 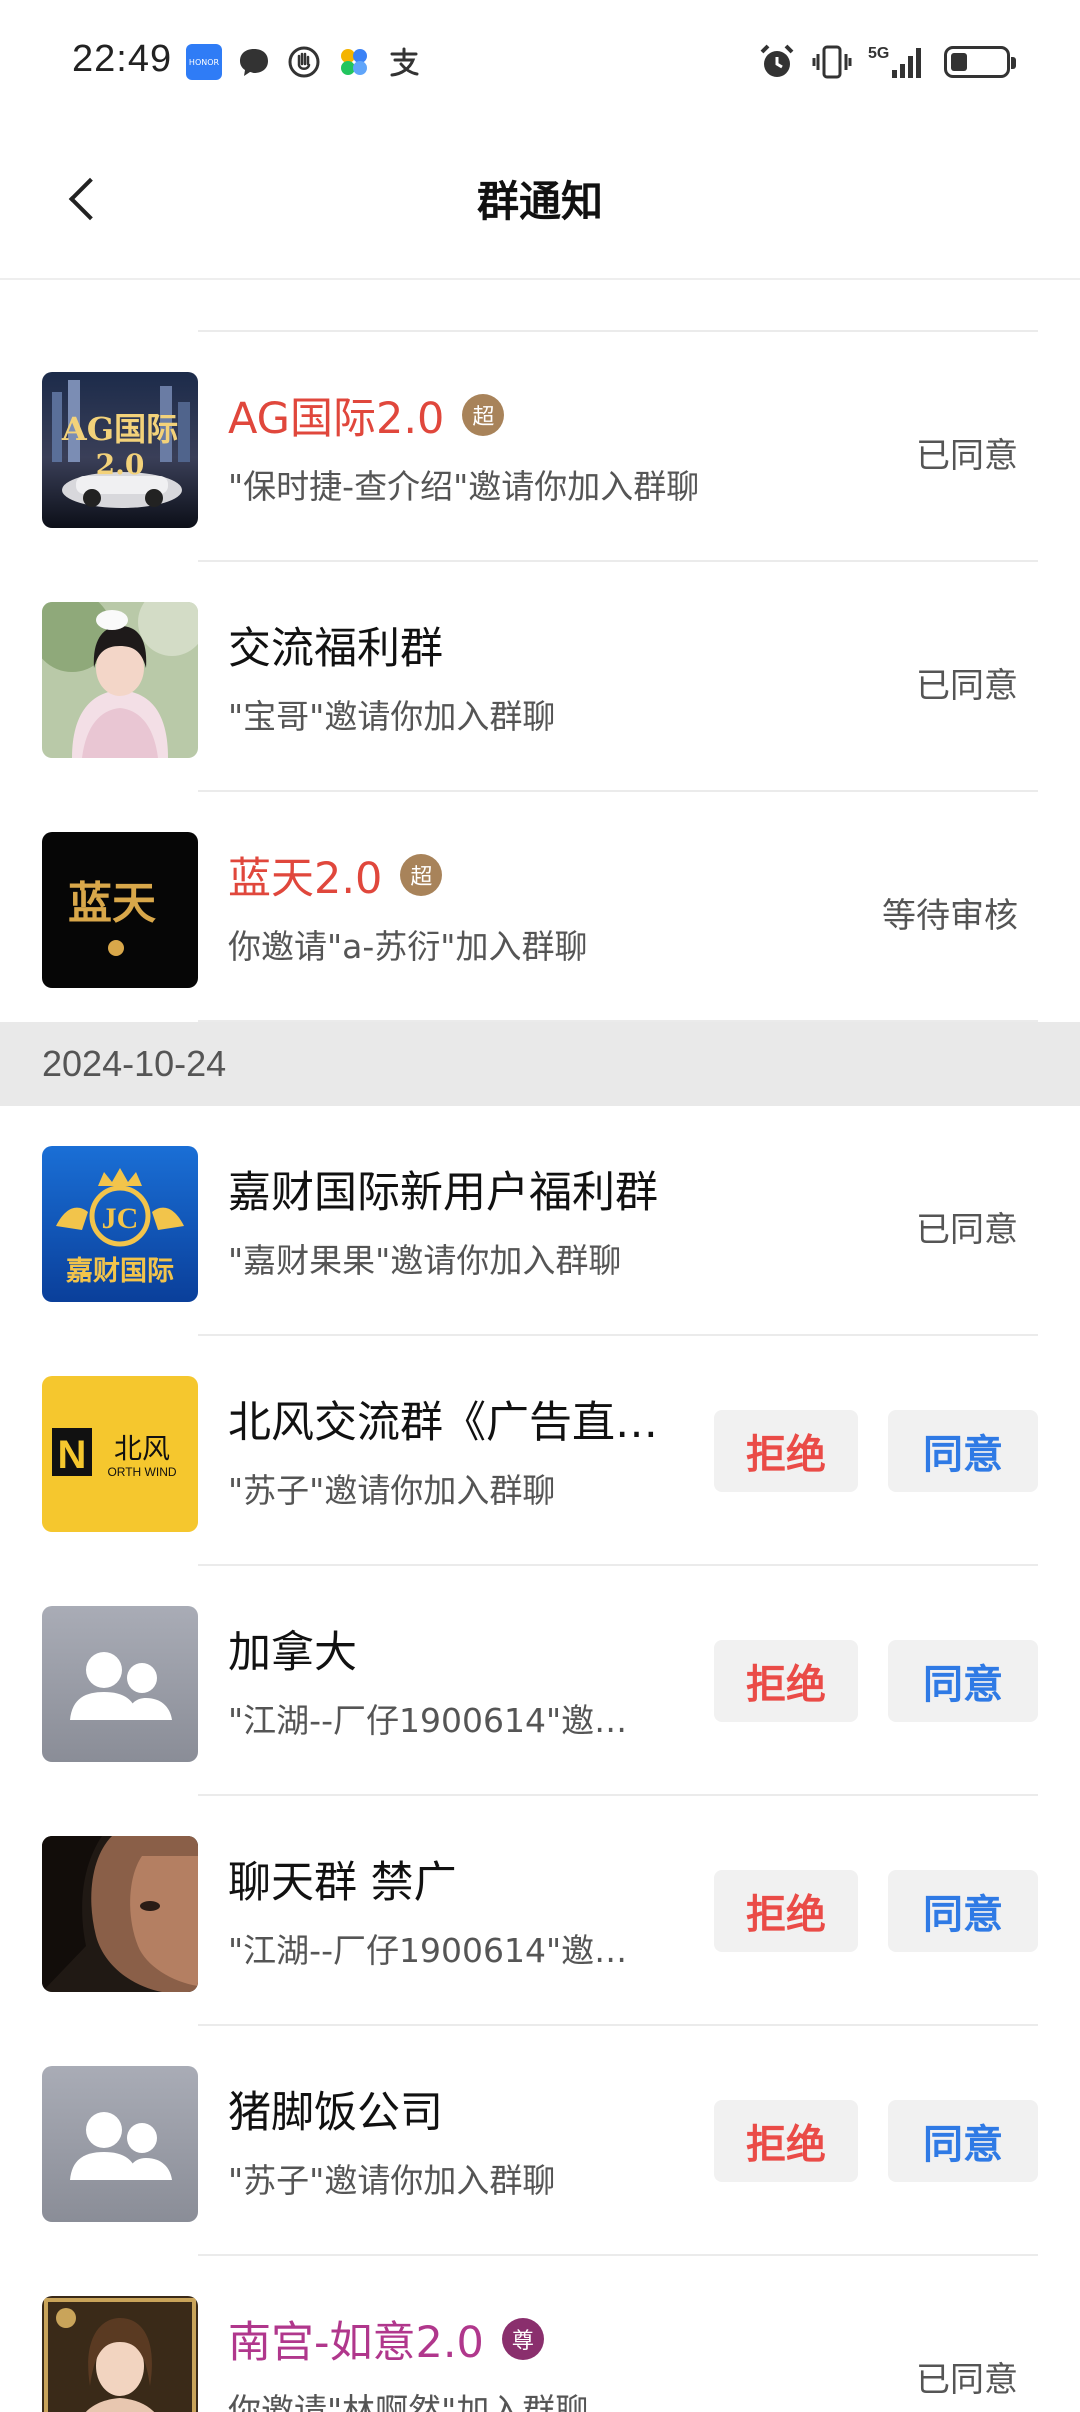 I want to click on top-app-bar: 群通知, so click(x=540, y=202).